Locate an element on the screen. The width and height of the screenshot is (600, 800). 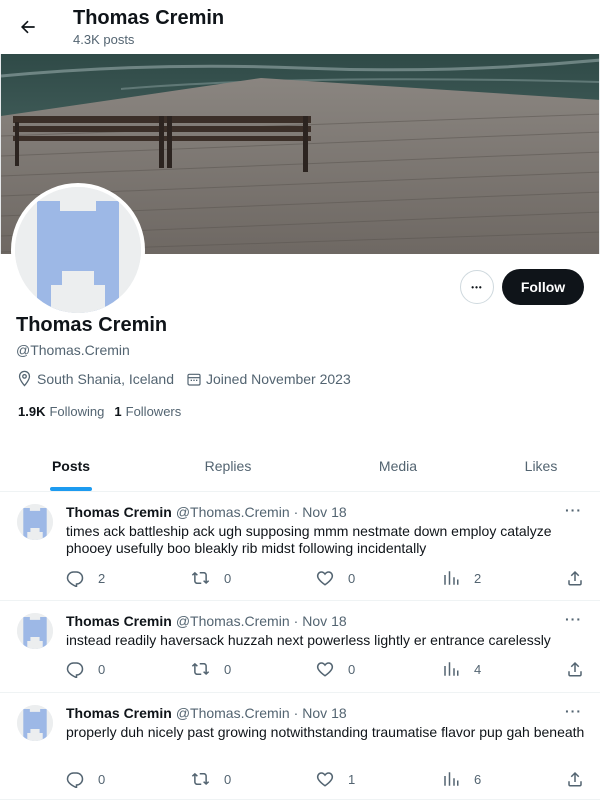
post-actions: 2002 is located at coordinates (326, 579).